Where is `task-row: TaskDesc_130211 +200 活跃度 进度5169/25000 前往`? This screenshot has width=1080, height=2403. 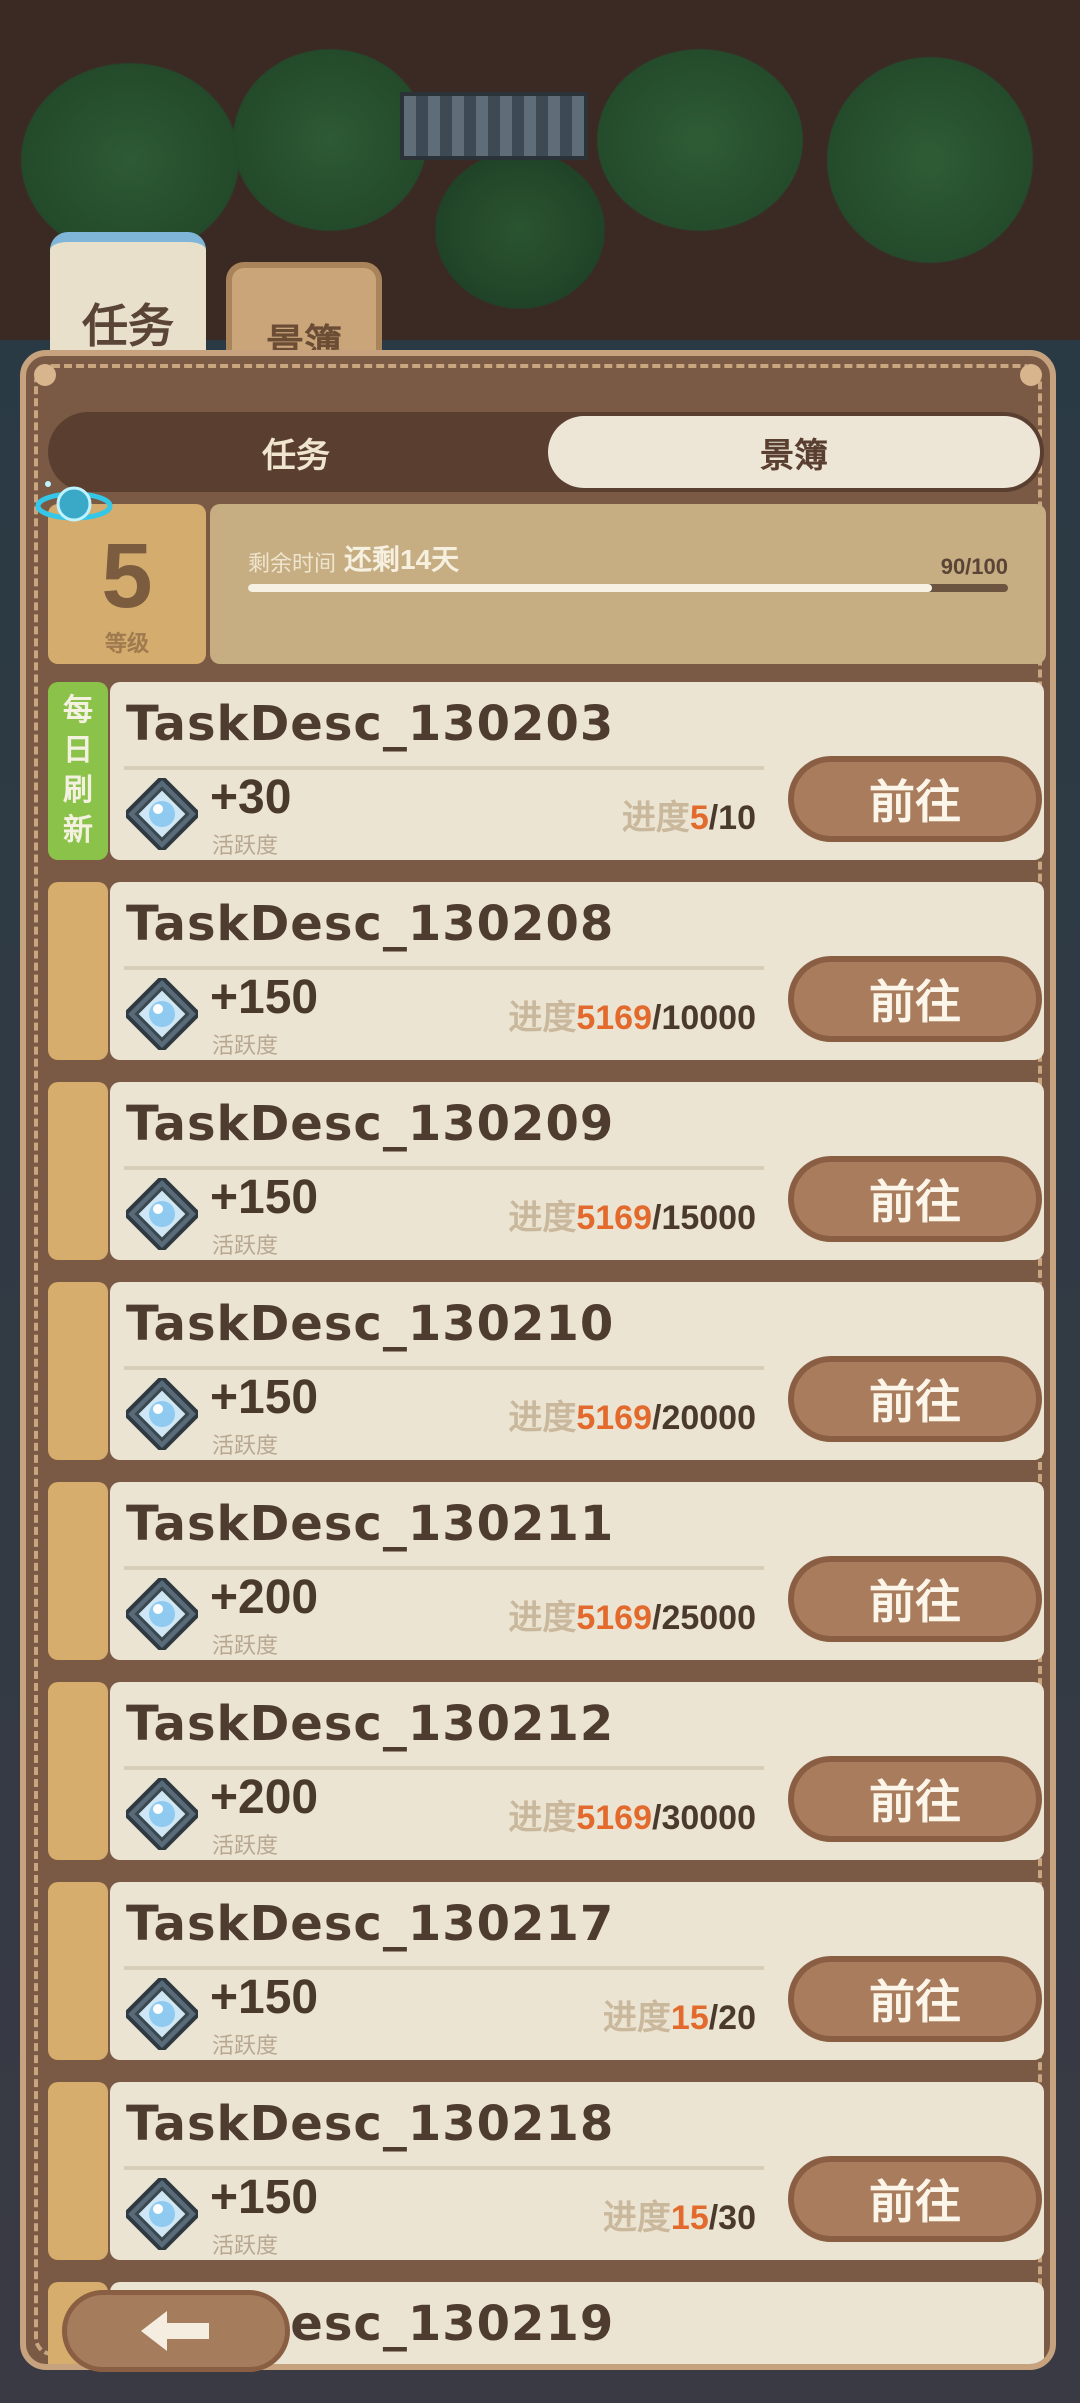
task-row: TaskDesc_130211 +200 活跃度 进度5169/25000 前往 is located at coordinates (546, 1571).